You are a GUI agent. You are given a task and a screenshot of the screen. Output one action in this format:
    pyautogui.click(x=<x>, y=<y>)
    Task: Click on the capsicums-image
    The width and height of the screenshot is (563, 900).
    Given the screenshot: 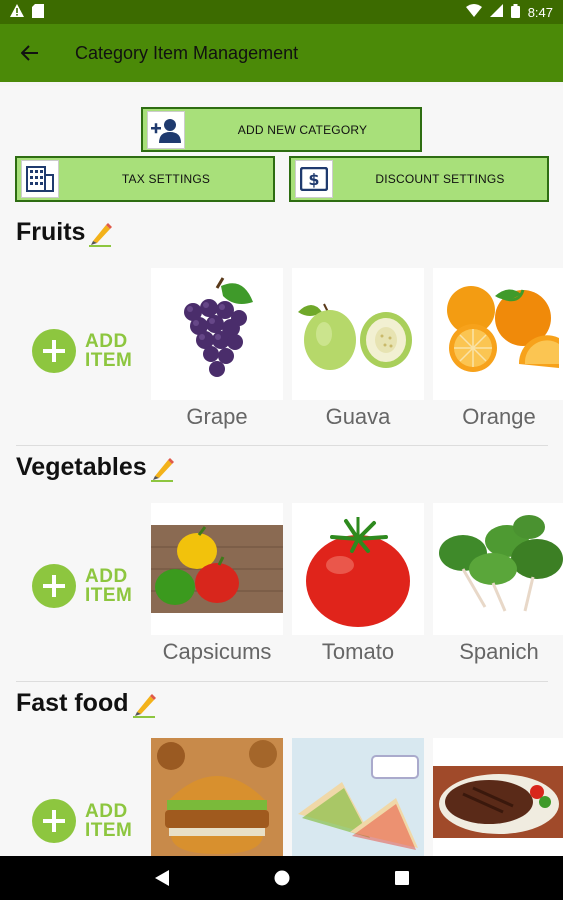 What is the action you would take?
    pyautogui.click(x=217, y=569)
    